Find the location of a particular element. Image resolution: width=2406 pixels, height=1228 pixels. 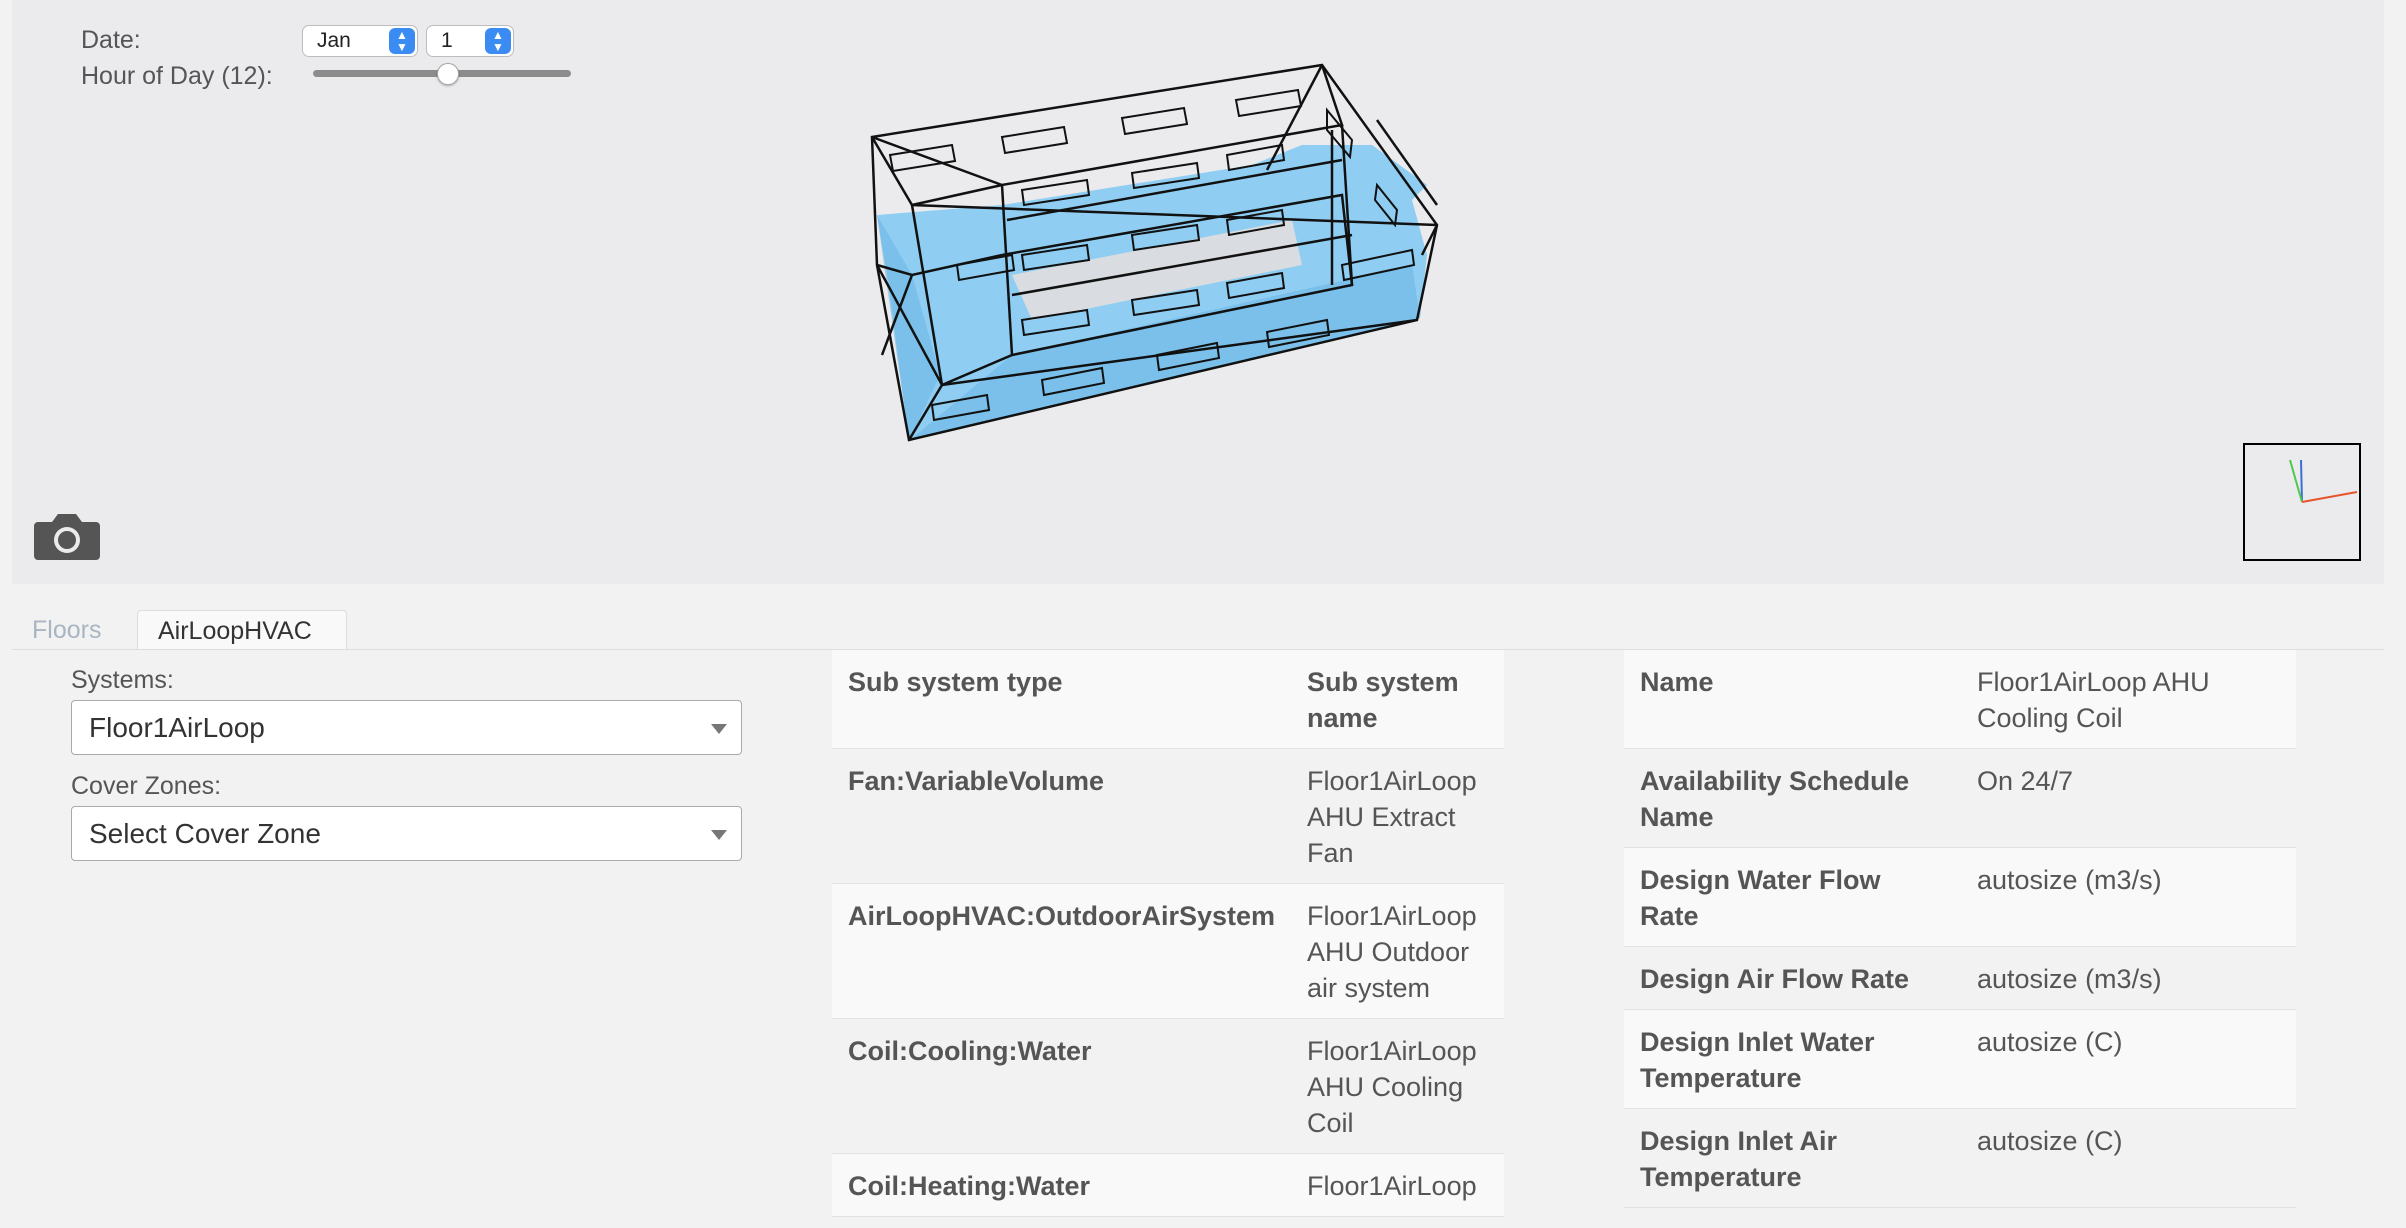

month-spinner-icon: ▲ ▼ is located at coordinates (402, 41).